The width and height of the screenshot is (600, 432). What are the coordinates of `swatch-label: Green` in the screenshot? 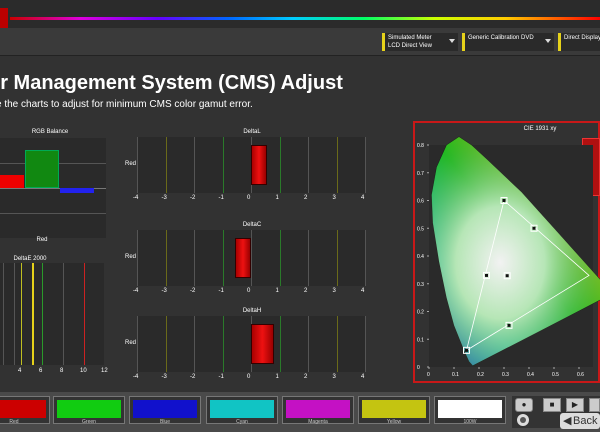 It's located at (89, 422).